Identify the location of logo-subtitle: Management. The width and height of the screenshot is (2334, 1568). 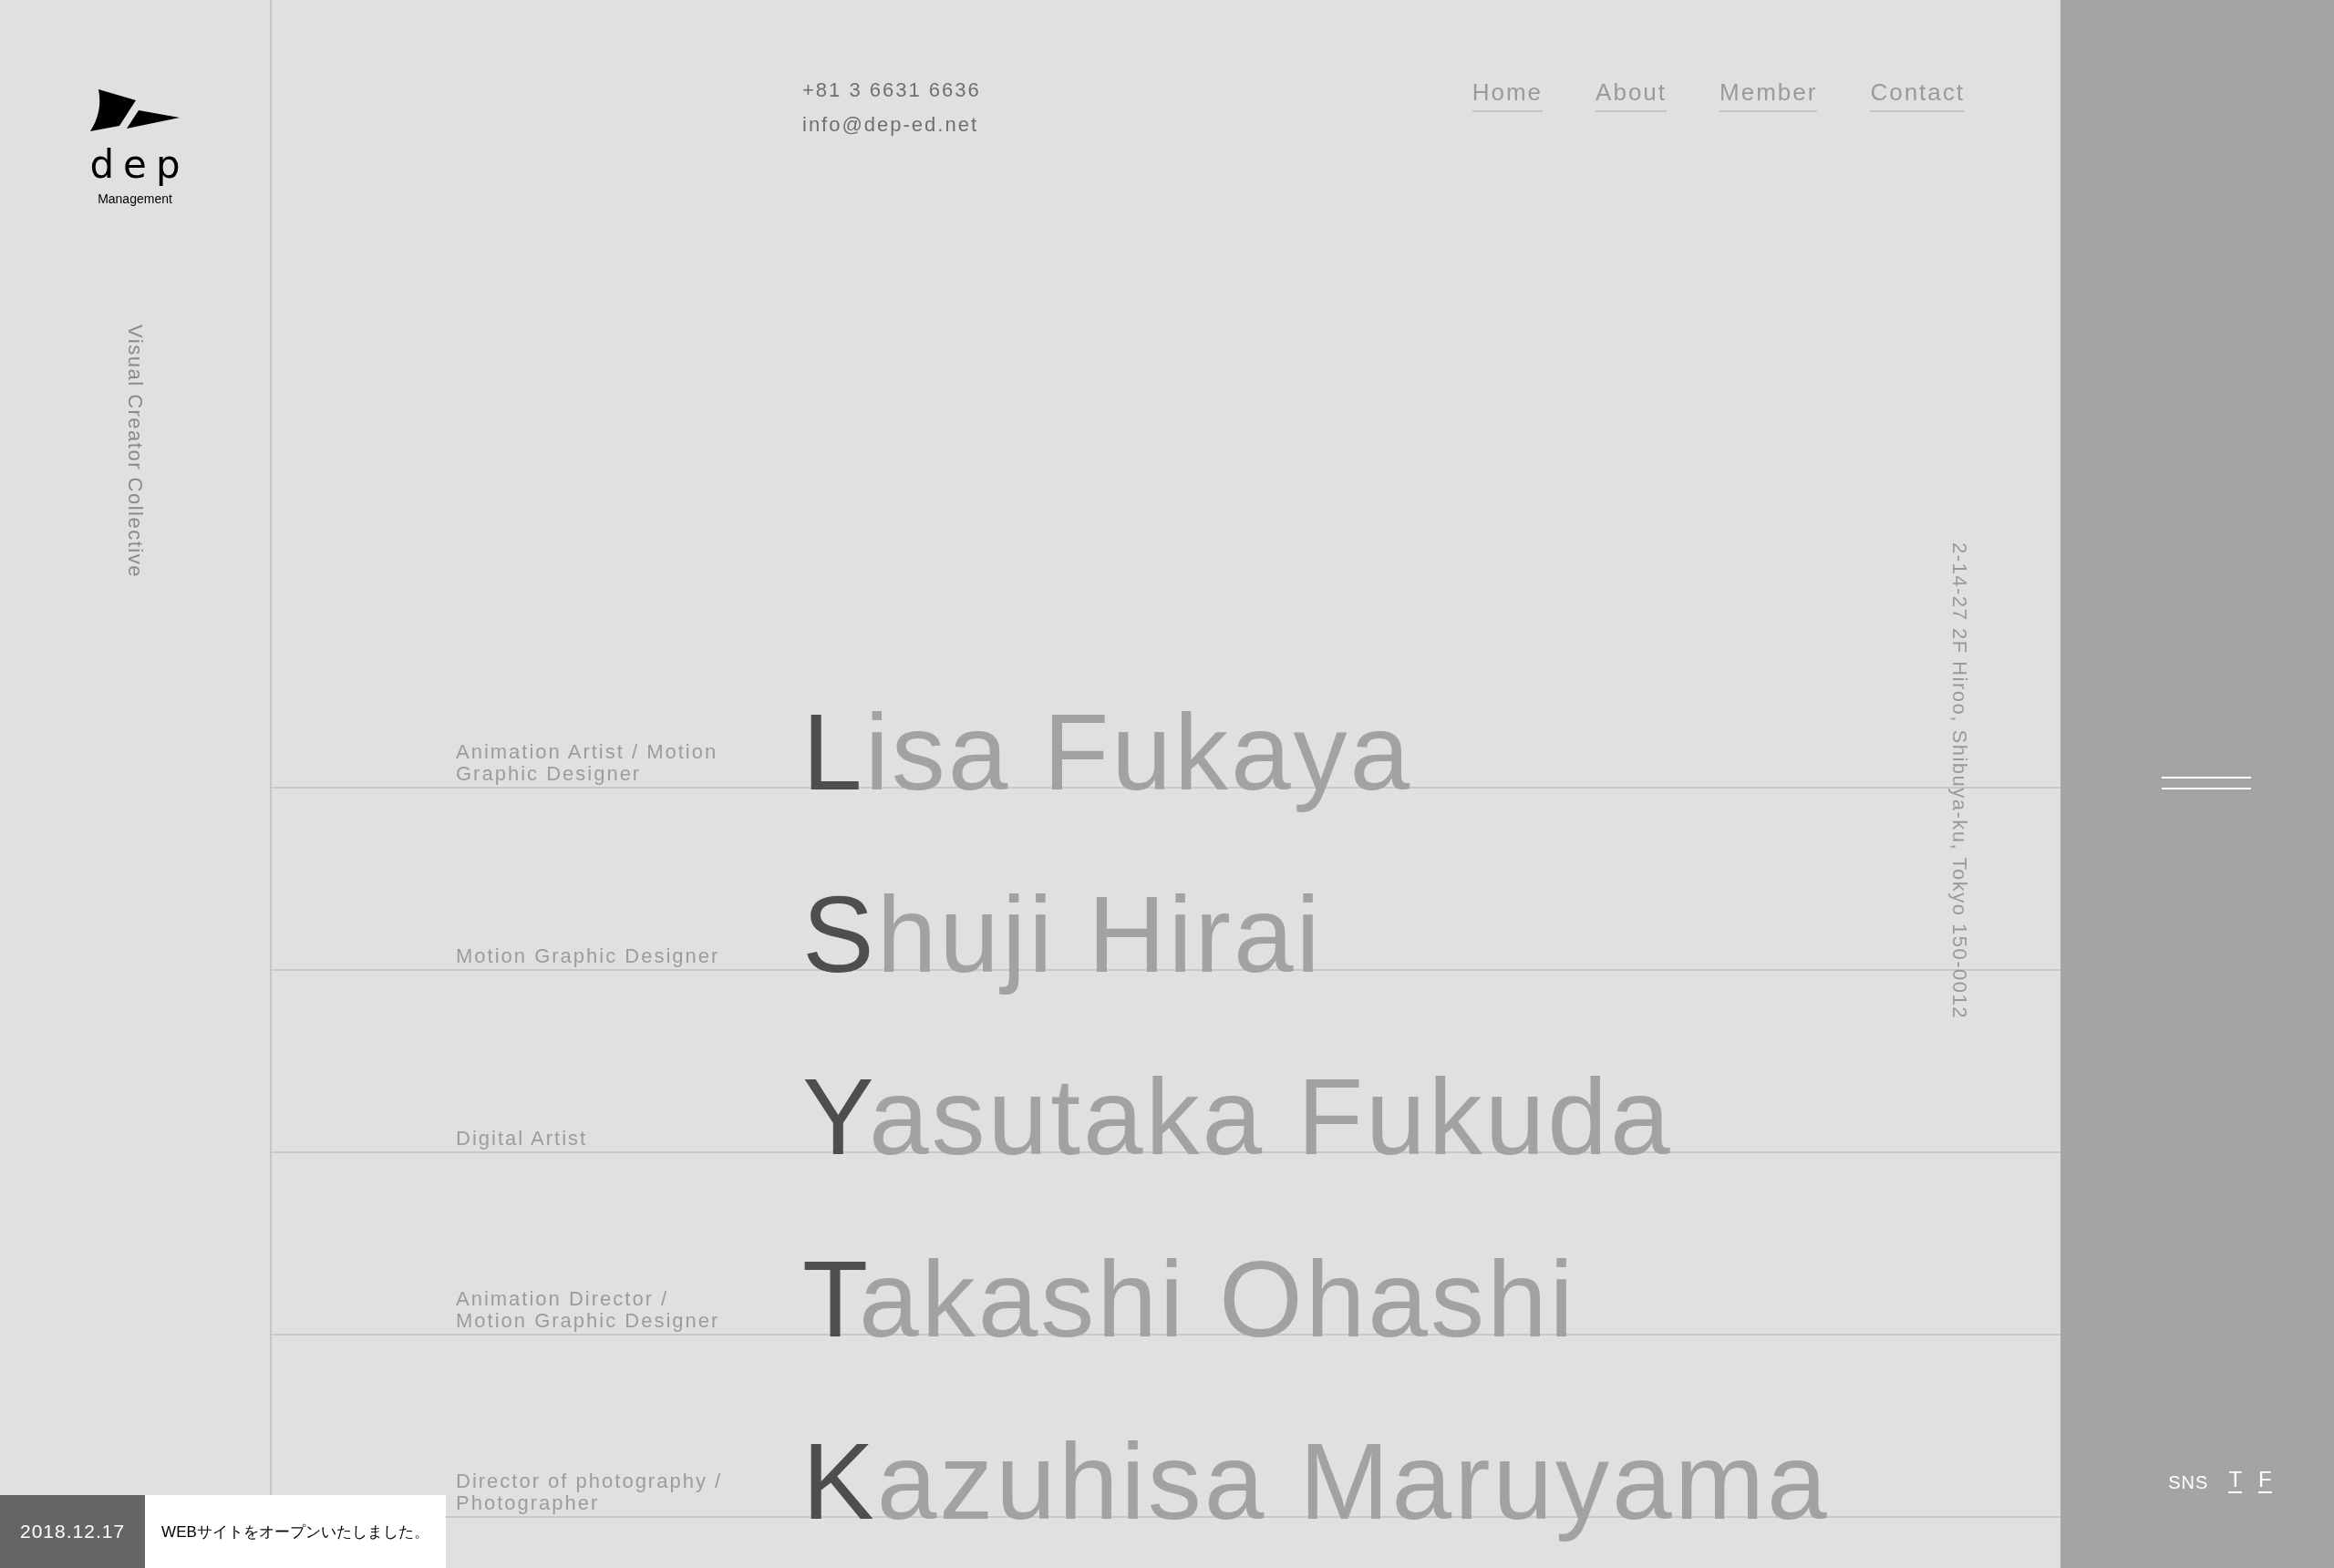
(135, 198).